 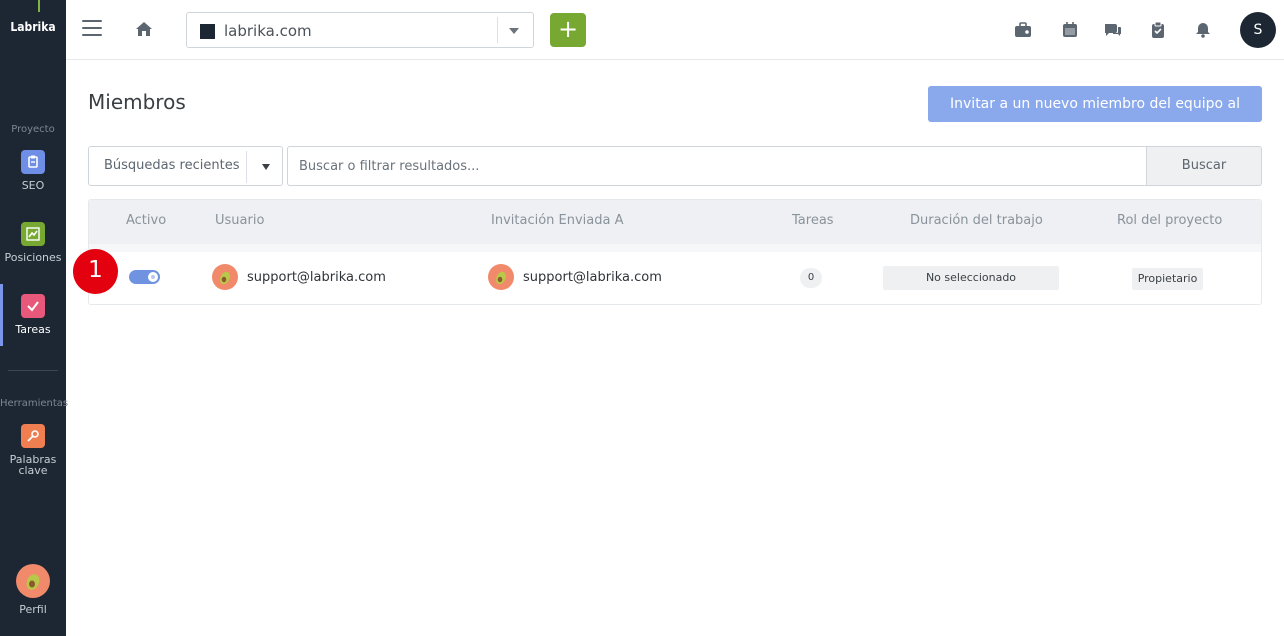 What do you see at coordinates (33, 370) in the screenshot?
I see `sidebar-divider` at bounding box center [33, 370].